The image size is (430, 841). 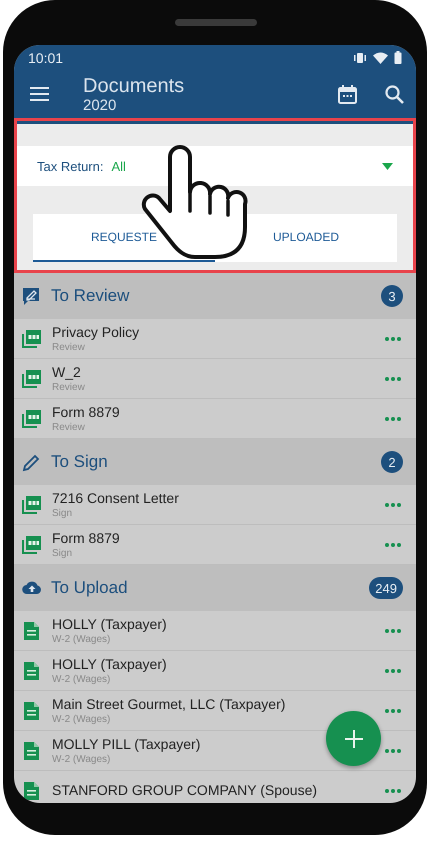 I want to click on vibrate-icon, so click(x=360, y=58).